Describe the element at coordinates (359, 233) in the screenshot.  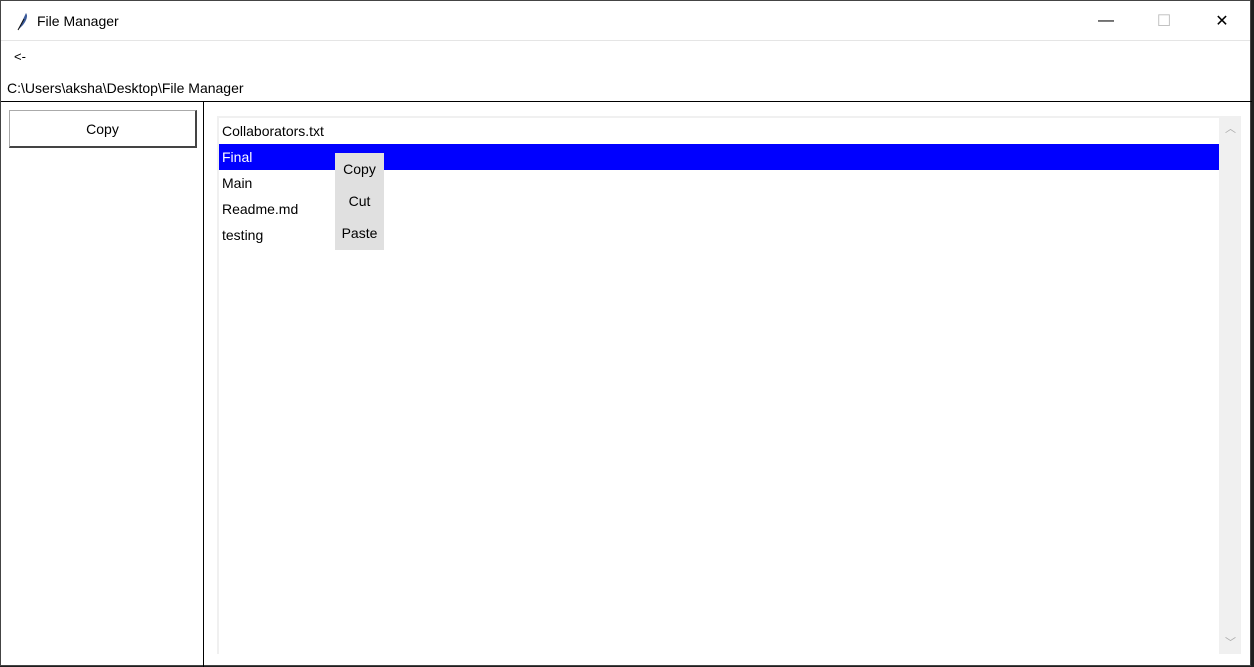
I see `menu-item-paste: Paste` at that location.